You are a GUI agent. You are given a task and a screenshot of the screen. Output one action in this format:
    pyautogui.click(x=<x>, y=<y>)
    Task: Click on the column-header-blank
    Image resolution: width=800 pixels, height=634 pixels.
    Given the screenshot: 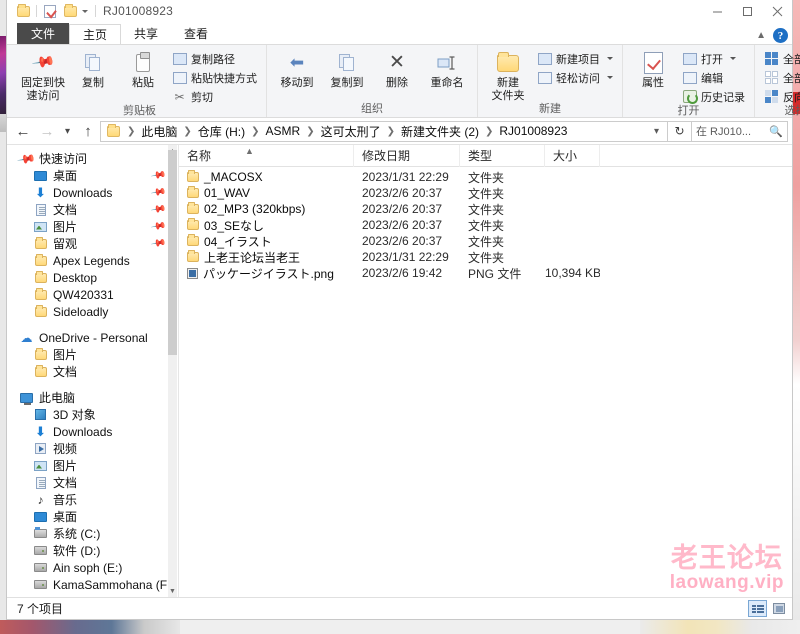 What is the action you would take?
    pyautogui.click(x=696, y=156)
    